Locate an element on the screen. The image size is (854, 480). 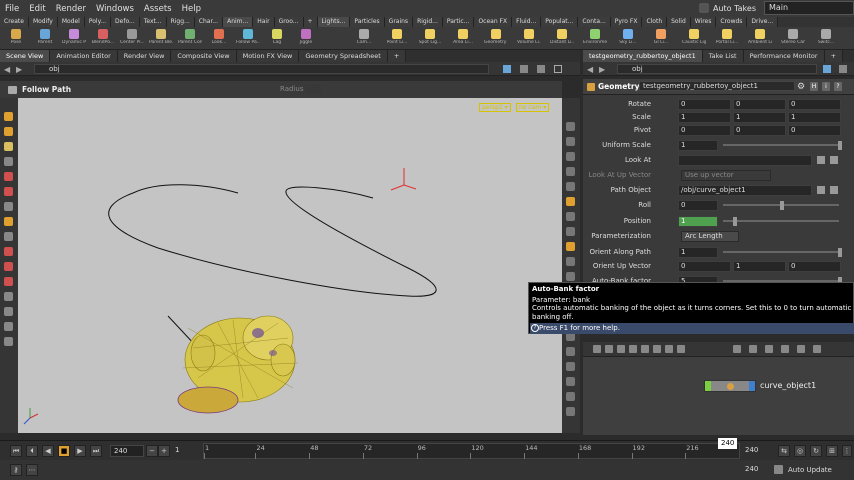
timeline-ruler: 1 24 48 72 96 120 144 168 192 216 is located at coordinates (471, 451).